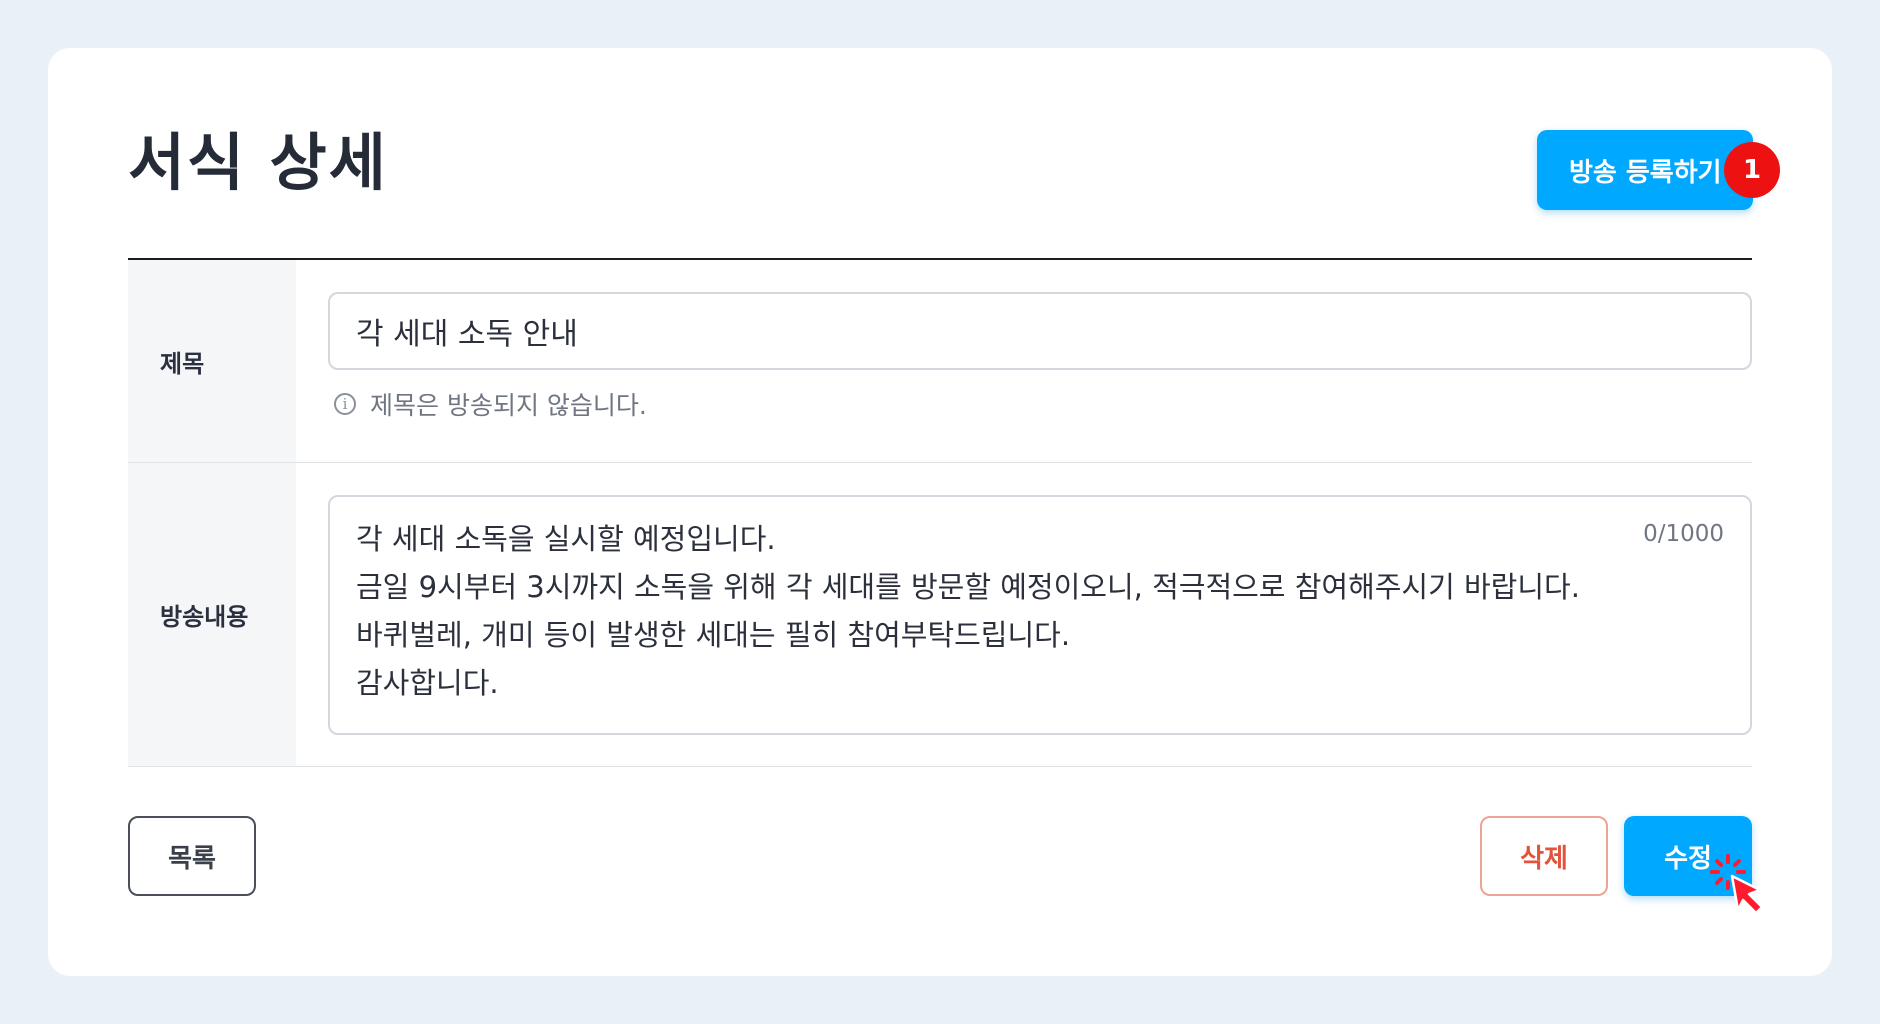 This screenshot has height=1024, width=1880. What do you see at coordinates (1683, 534) in the screenshot?
I see `char-counter: 0/1000` at bounding box center [1683, 534].